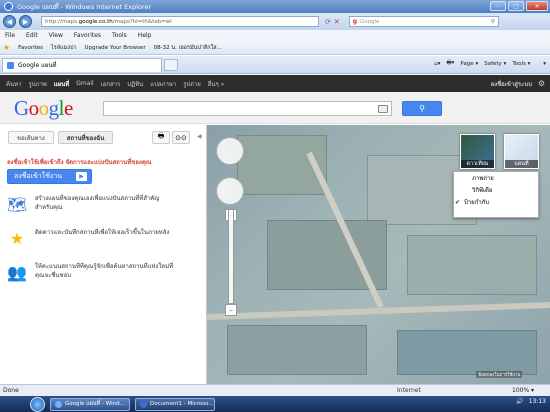  I want to click on magnifier-icon: ⚲, so click(493, 22).